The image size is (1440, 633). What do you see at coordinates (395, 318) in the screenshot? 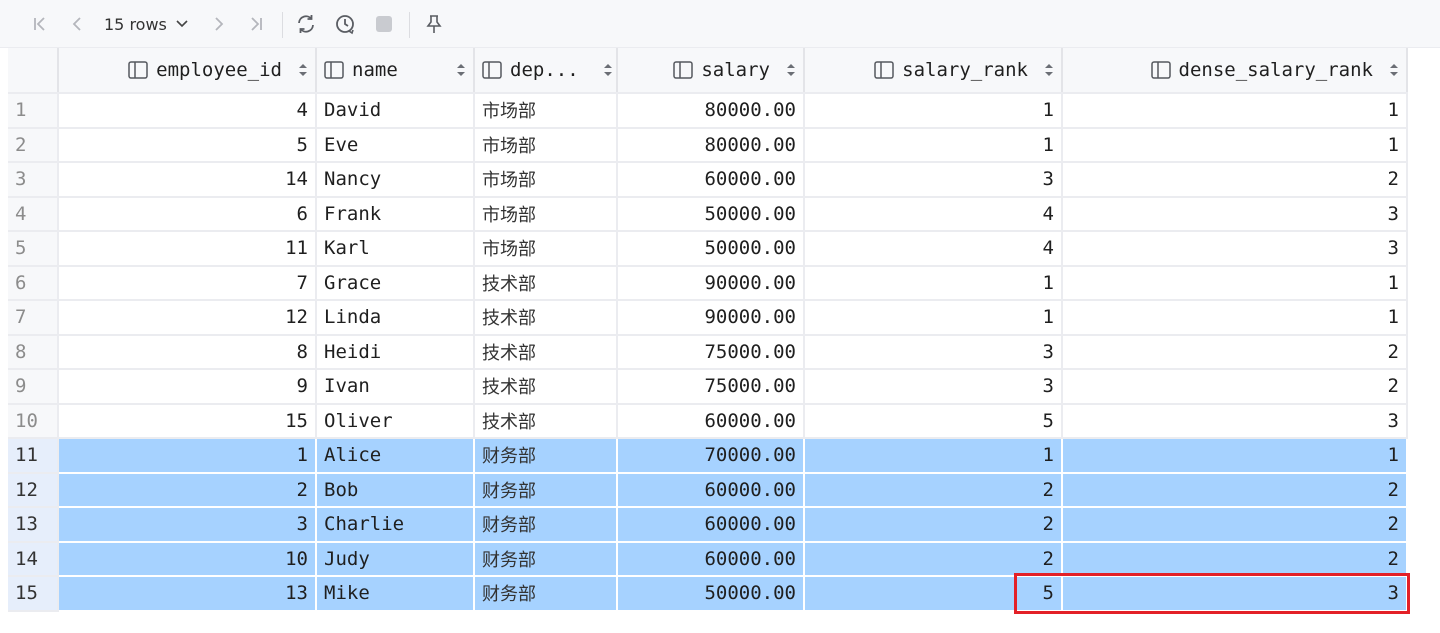
I see `cell-name: Linda` at bounding box center [395, 318].